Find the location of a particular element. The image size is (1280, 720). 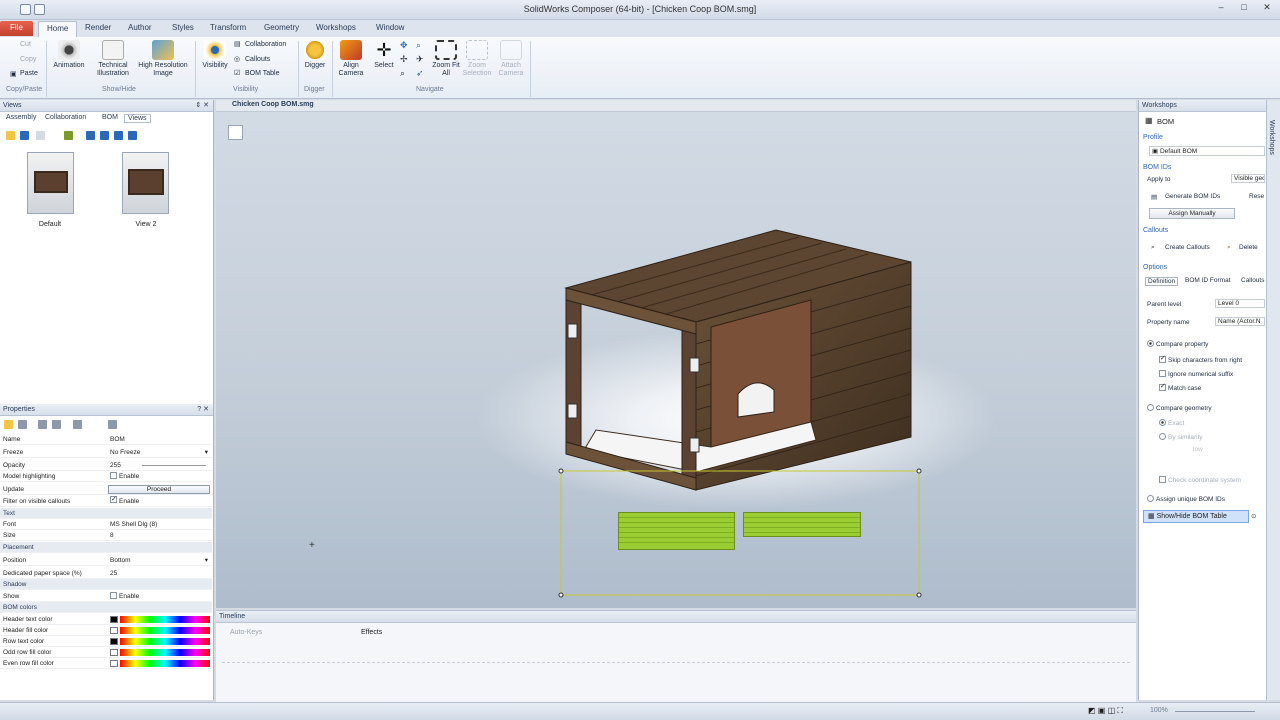

prop-row: Filter on visible callouts Enable is located at coordinates (106, 501).